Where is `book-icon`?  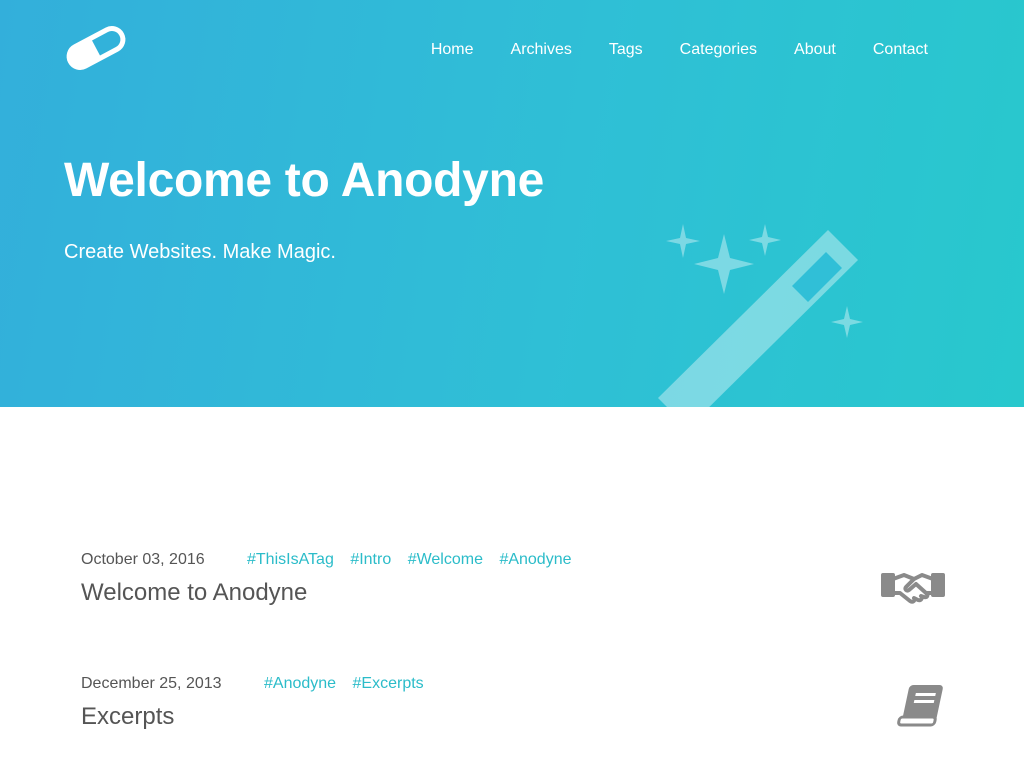 book-icon is located at coordinates (920, 706).